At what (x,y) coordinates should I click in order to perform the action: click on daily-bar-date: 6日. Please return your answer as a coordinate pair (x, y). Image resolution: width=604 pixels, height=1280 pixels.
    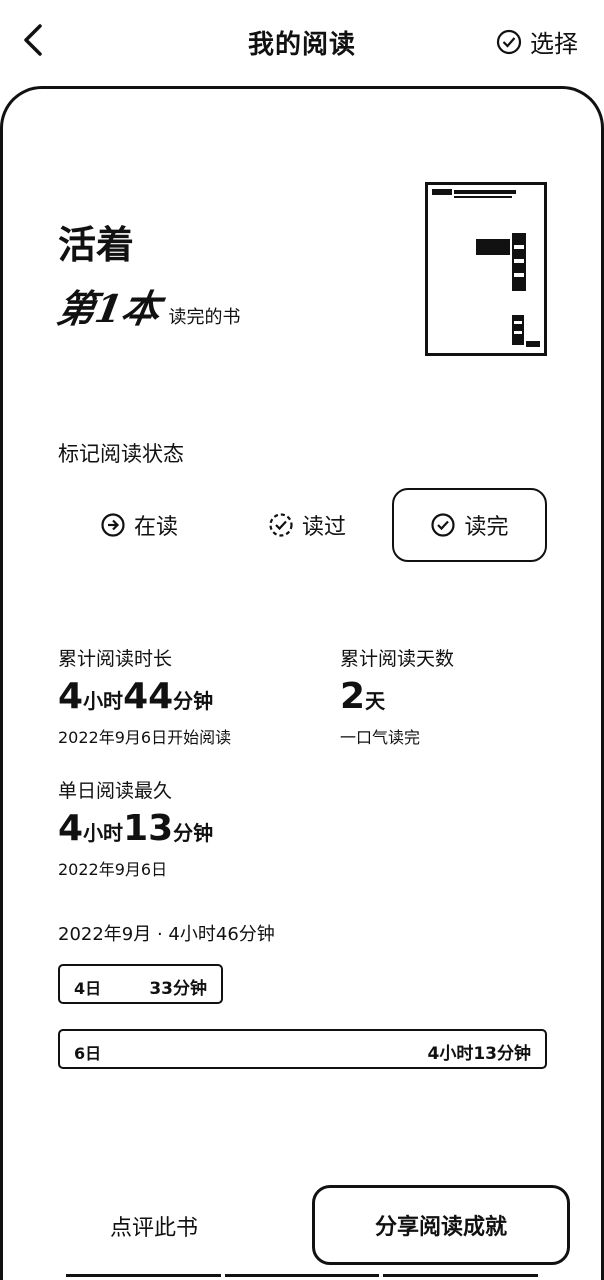
    Looking at the image, I should click on (88, 1053).